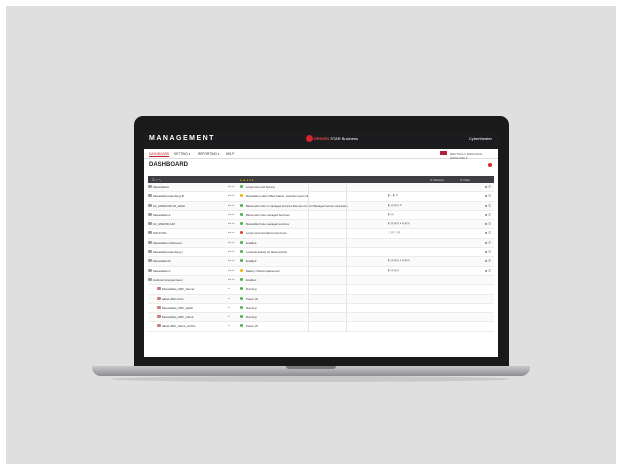 This screenshot has height=470, width=622. Describe the element at coordinates (261, 187) in the screenshot. I see `device-status: Local mine and Service` at that location.